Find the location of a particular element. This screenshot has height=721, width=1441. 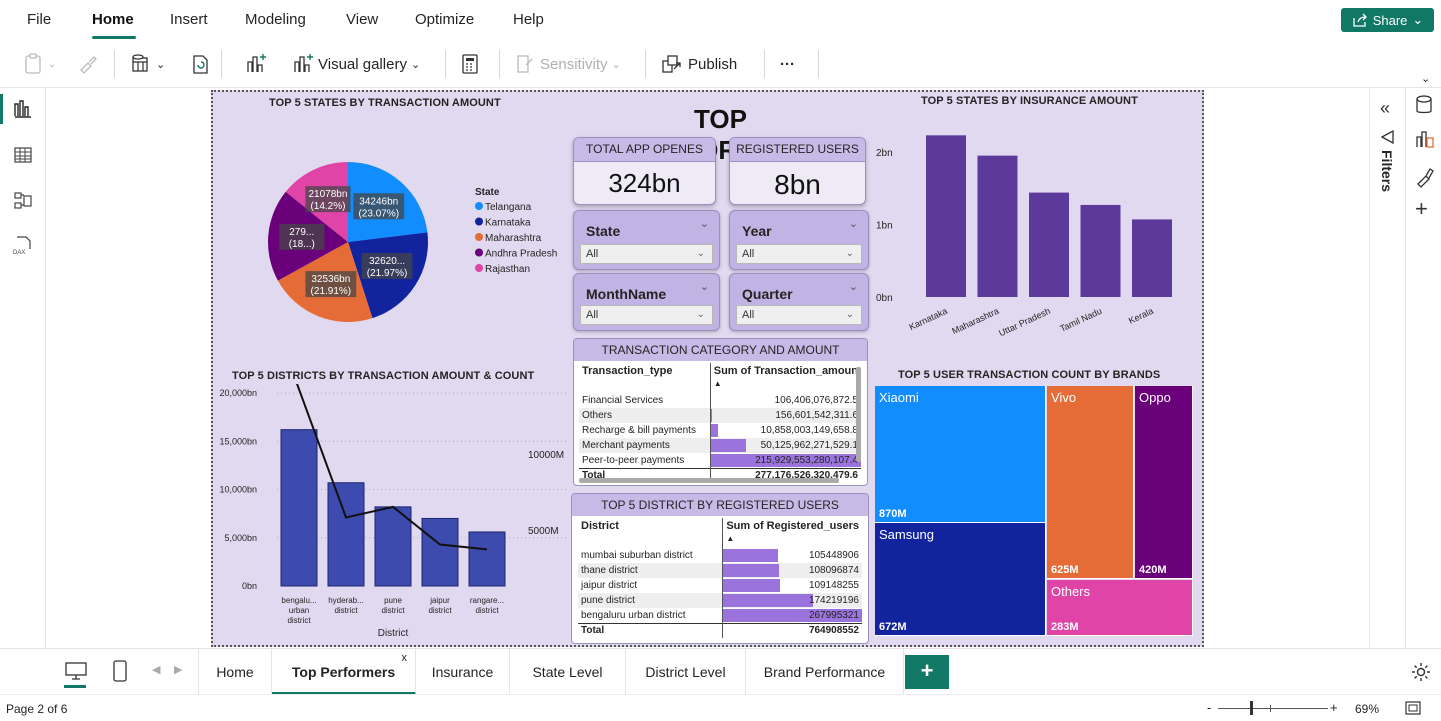

state-dropdown: All ⌄ is located at coordinates (646, 254).